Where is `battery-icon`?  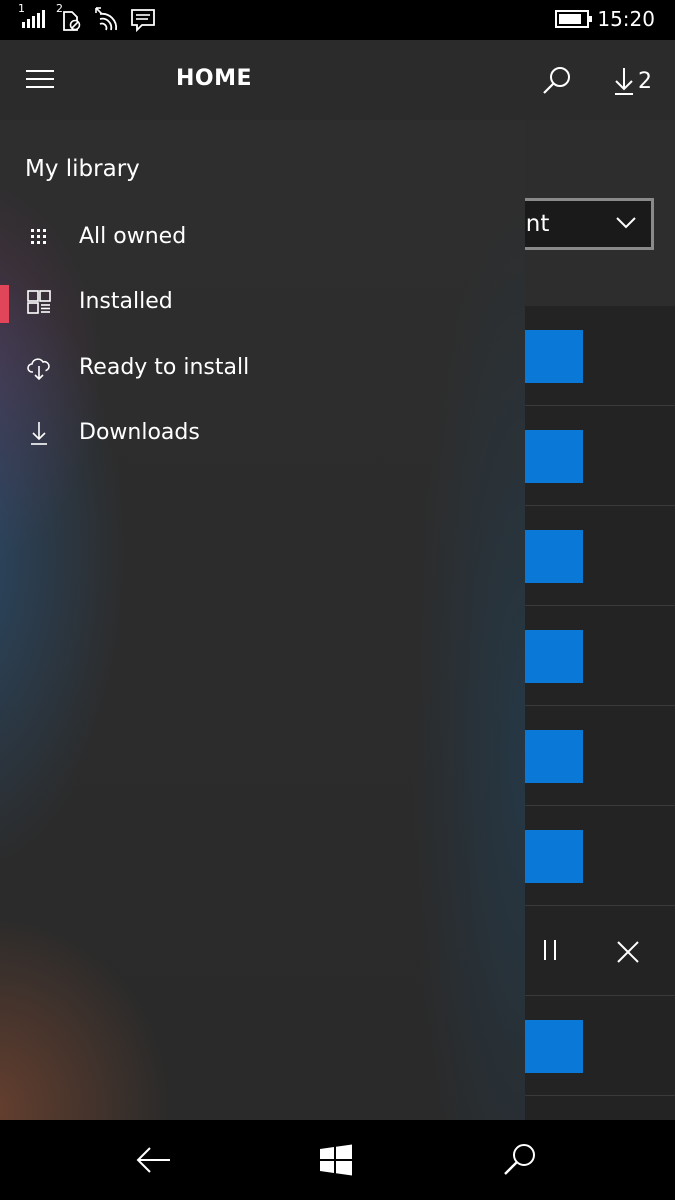
battery-icon is located at coordinates (573, 19).